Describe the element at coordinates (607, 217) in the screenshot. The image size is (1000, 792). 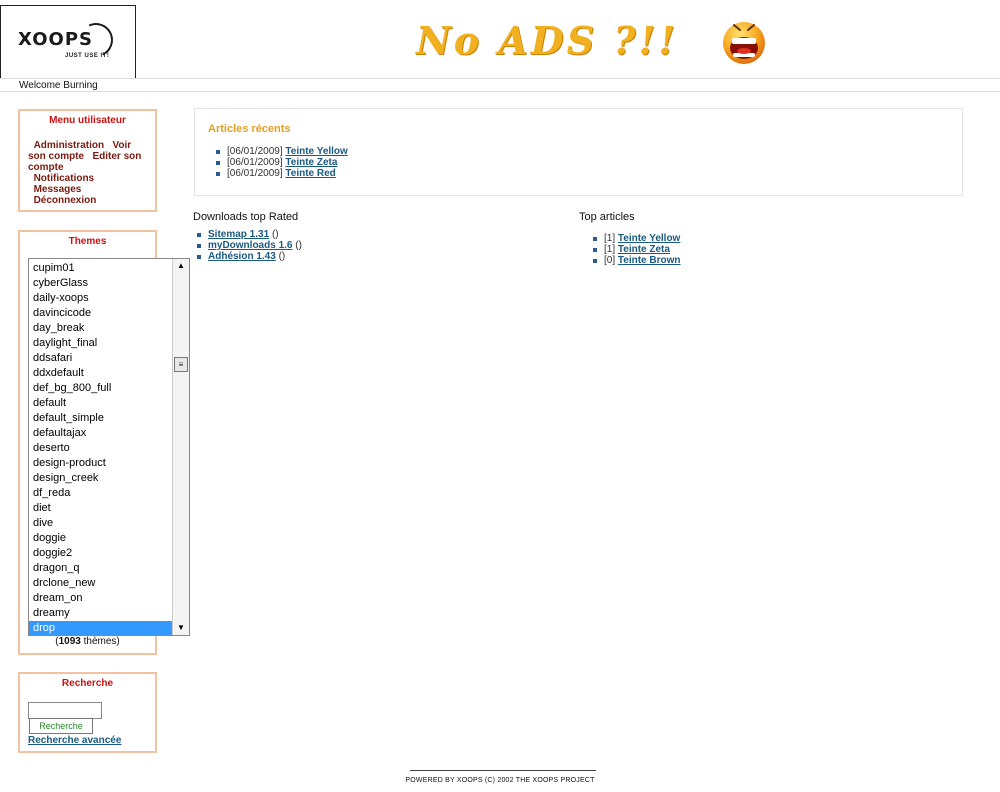
I see `top-articles-title: Top articles` at that location.